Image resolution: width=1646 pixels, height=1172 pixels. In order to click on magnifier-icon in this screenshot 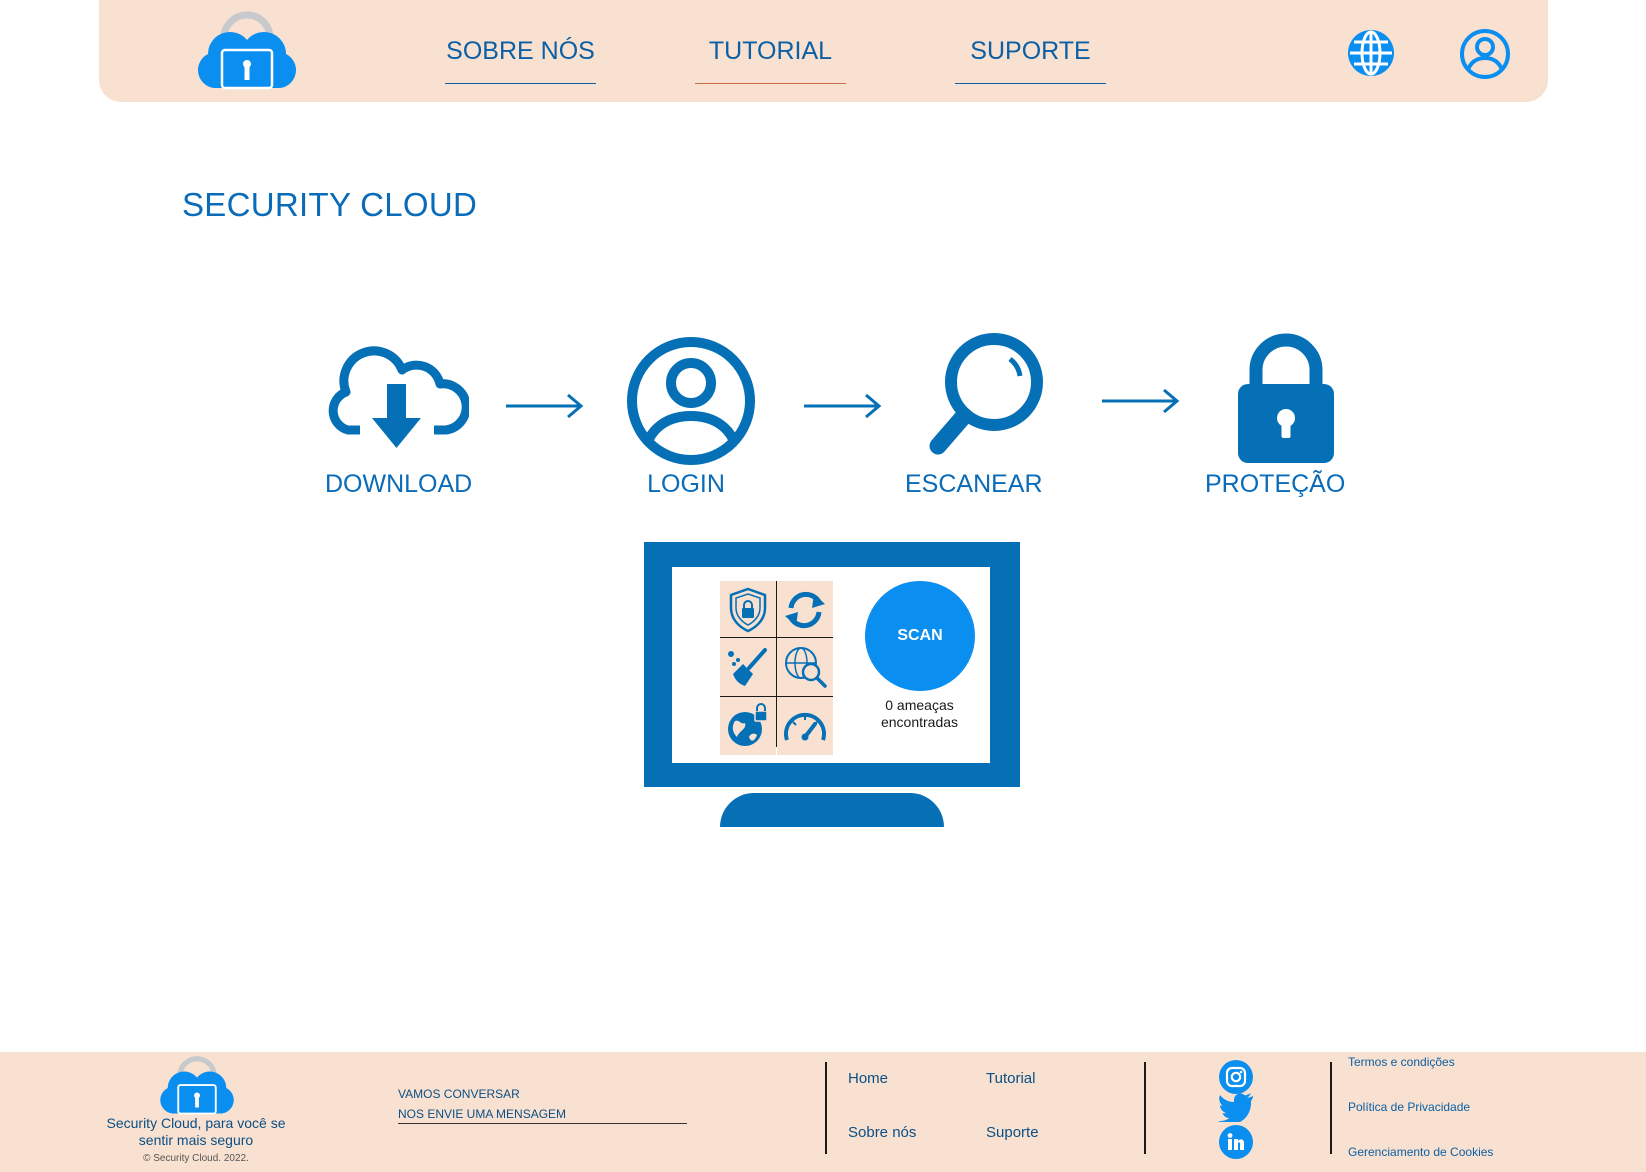, I will do `click(994, 400)`.